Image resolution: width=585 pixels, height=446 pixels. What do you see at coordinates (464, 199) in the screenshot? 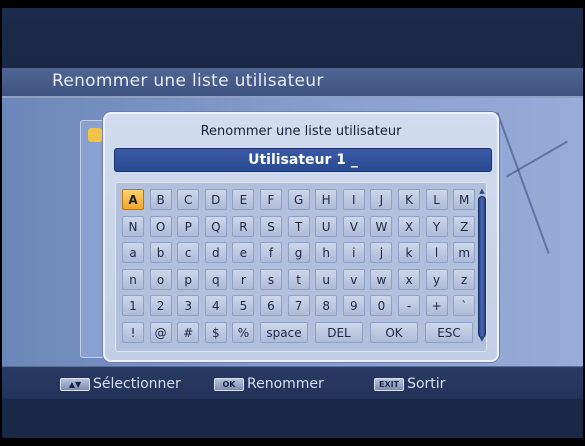
I see `key-M: M` at bounding box center [464, 199].